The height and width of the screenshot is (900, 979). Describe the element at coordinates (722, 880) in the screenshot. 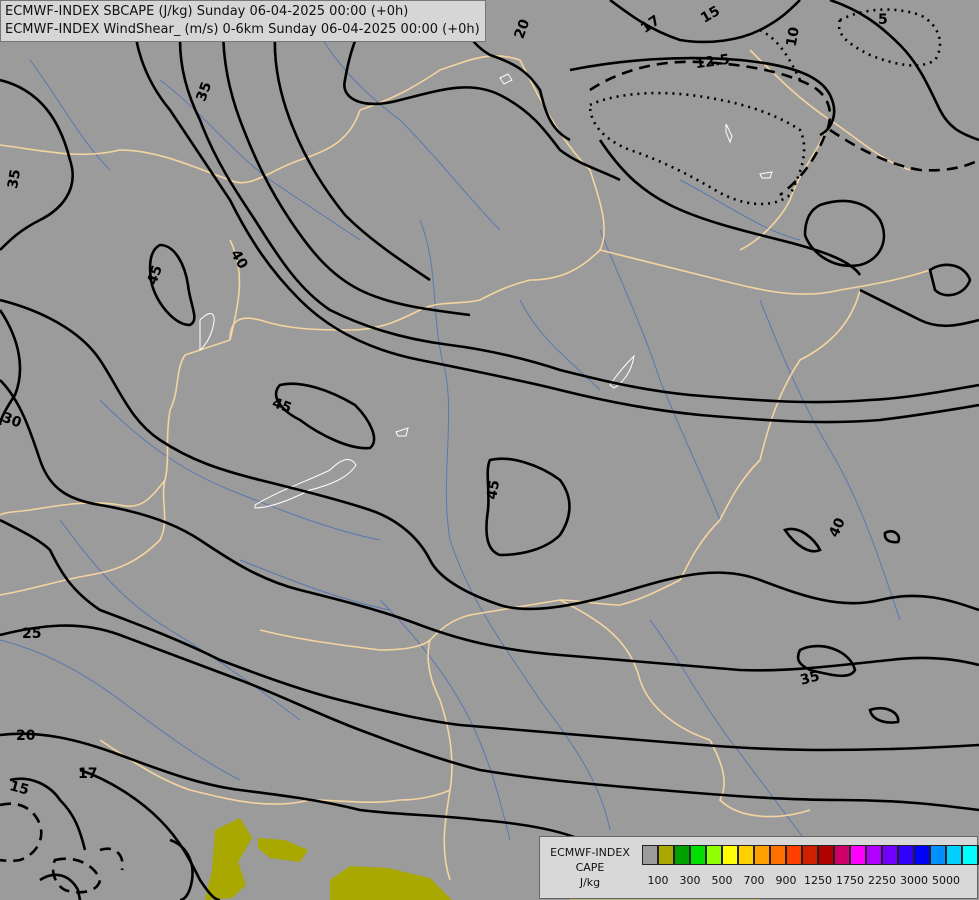

I see `legend-tick-label: 500` at that location.